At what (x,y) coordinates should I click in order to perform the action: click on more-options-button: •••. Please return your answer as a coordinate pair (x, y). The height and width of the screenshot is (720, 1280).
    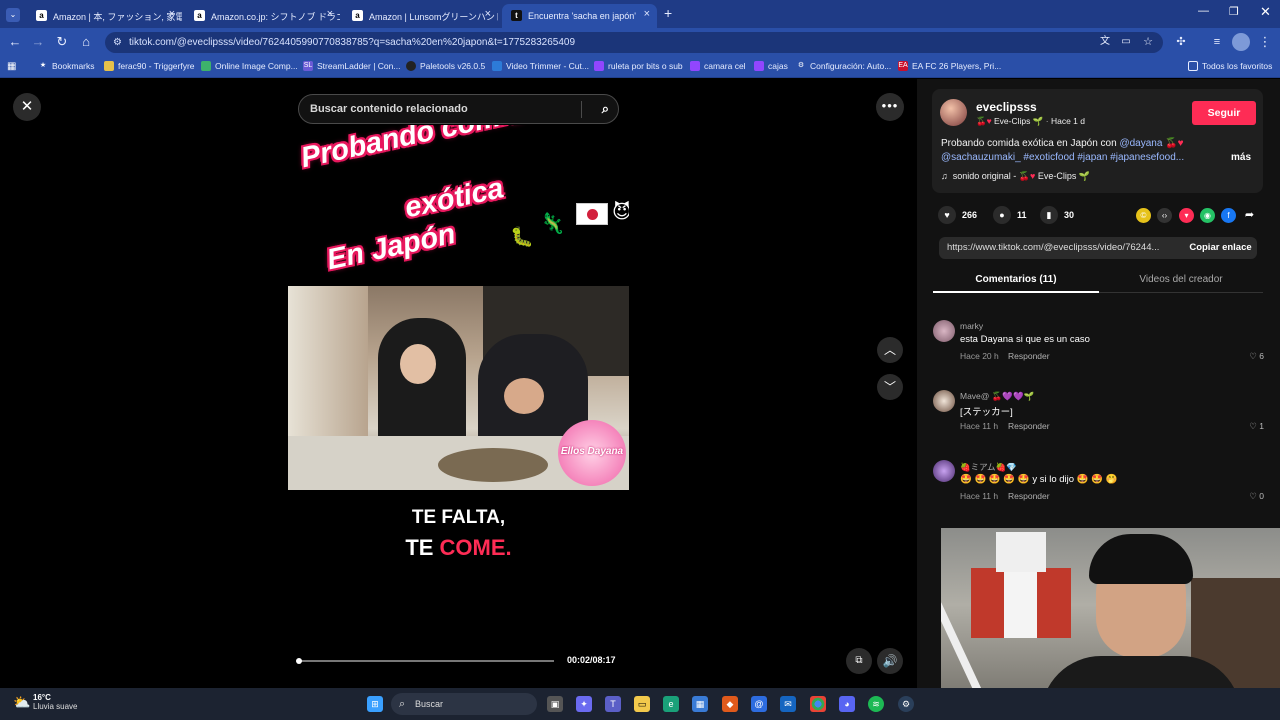
    Looking at the image, I should click on (890, 107).